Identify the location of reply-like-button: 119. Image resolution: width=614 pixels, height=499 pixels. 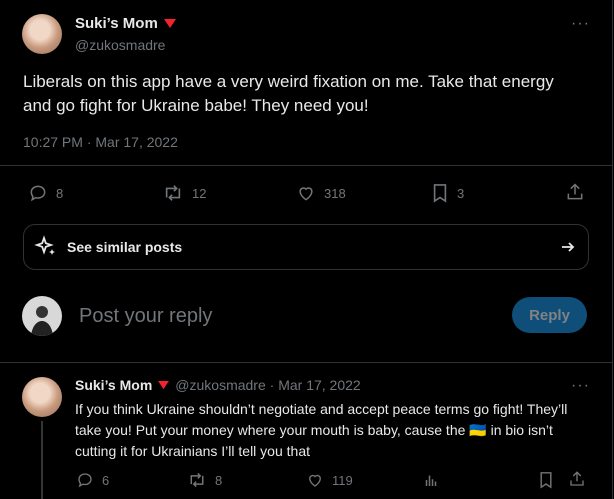
(329, 480).